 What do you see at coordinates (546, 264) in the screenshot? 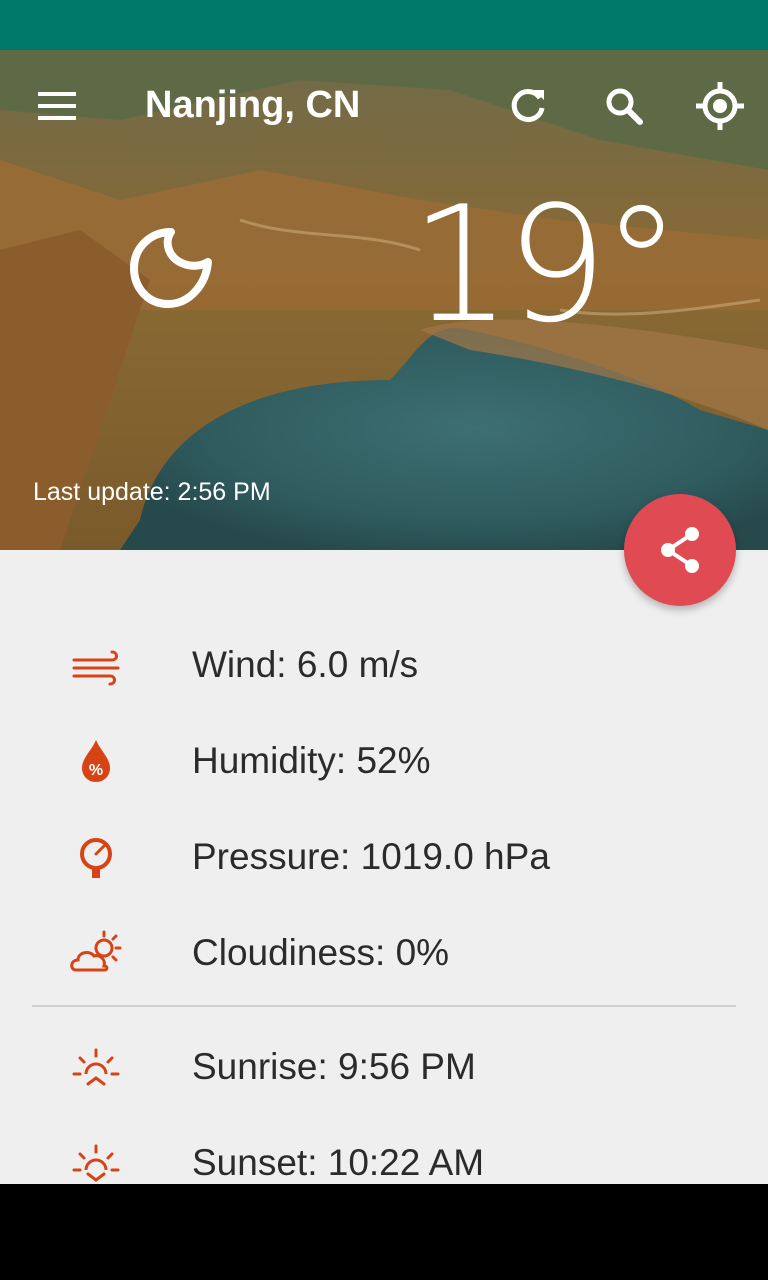
I see `temperature-display: 19°` at bounding box center [546, 264].